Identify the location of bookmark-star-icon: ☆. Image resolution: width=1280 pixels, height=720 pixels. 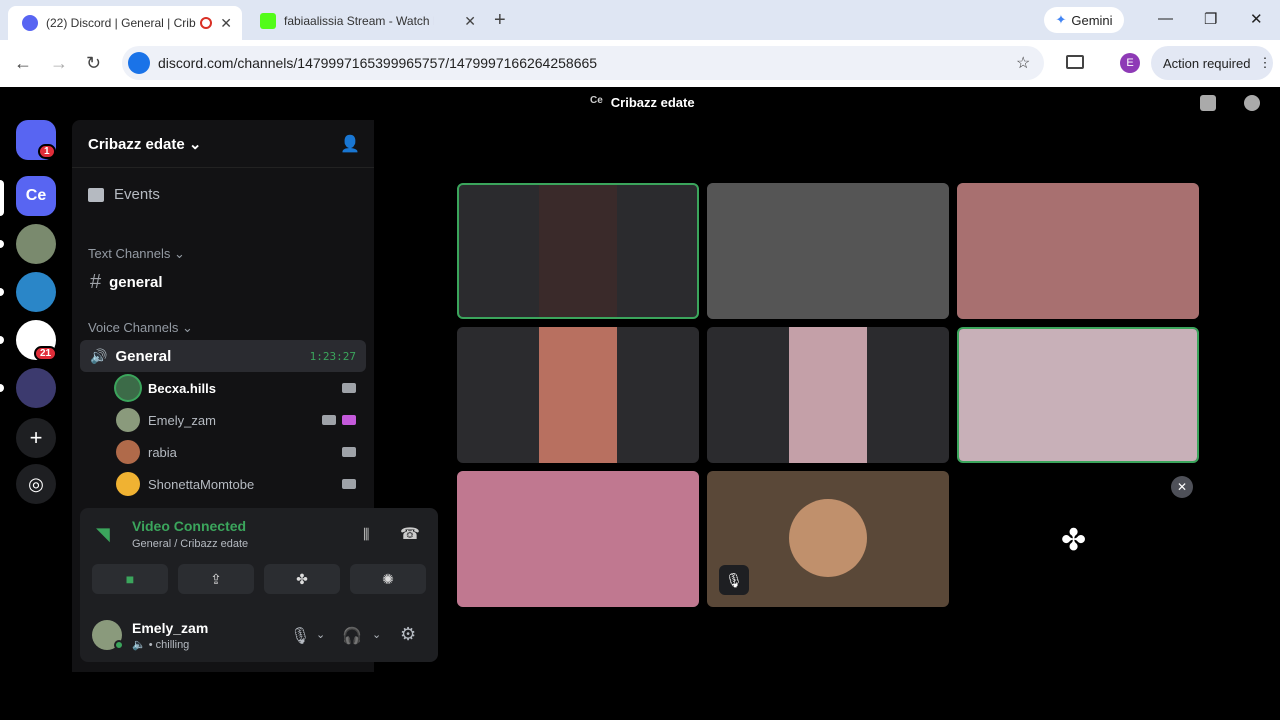
(1023, 63).